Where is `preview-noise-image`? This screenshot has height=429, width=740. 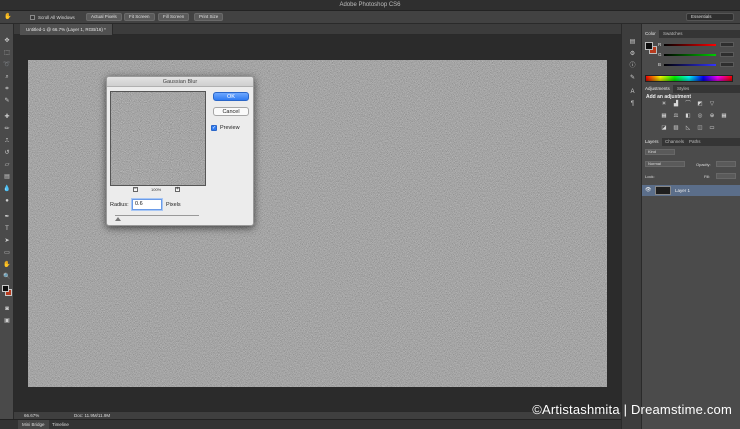
preview-noise-image is located at coordinates (158, 138).